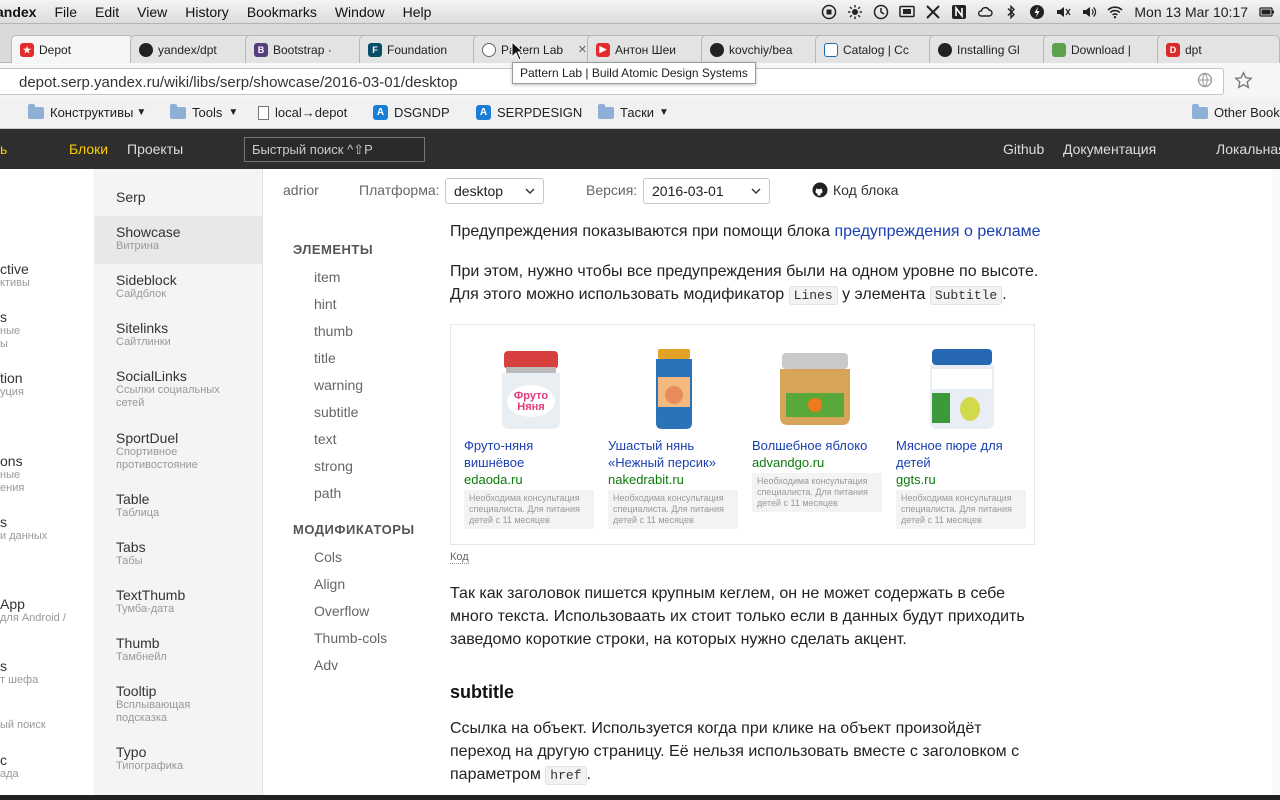 The image size is (1280, 800). I want to click on tab-depot: ★ Depot, so click(72, 49).